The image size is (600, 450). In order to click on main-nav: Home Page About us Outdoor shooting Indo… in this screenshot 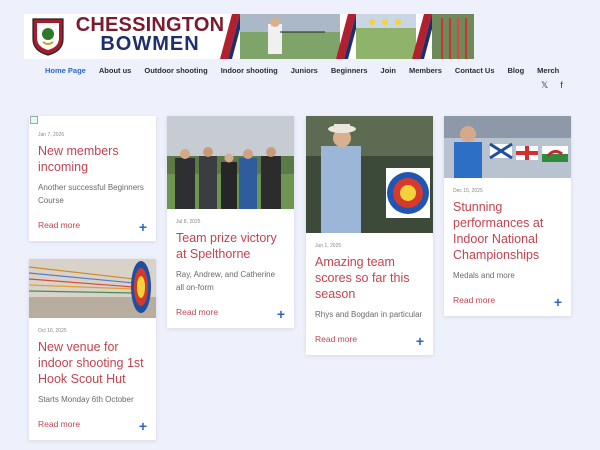, I will do `click(308, 70)`.